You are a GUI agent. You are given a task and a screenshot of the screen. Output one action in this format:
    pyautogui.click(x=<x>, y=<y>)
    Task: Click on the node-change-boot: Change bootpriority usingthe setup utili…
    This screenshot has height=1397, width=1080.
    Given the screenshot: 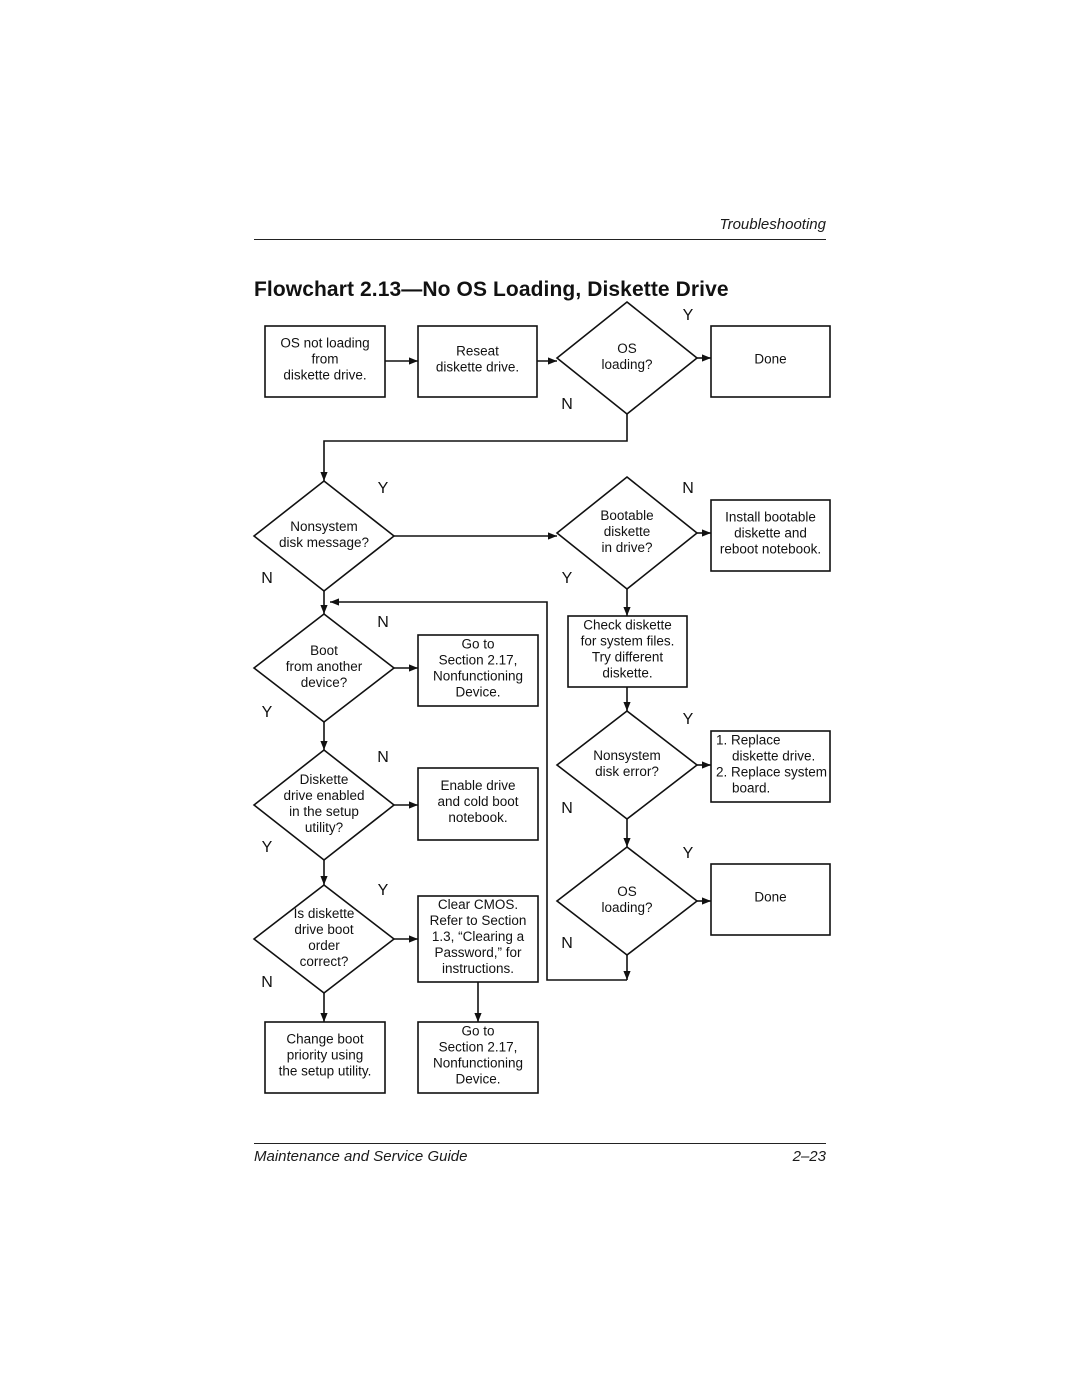 What is the action you would take?
    pyautogui.click(x=325, y=1057)
    